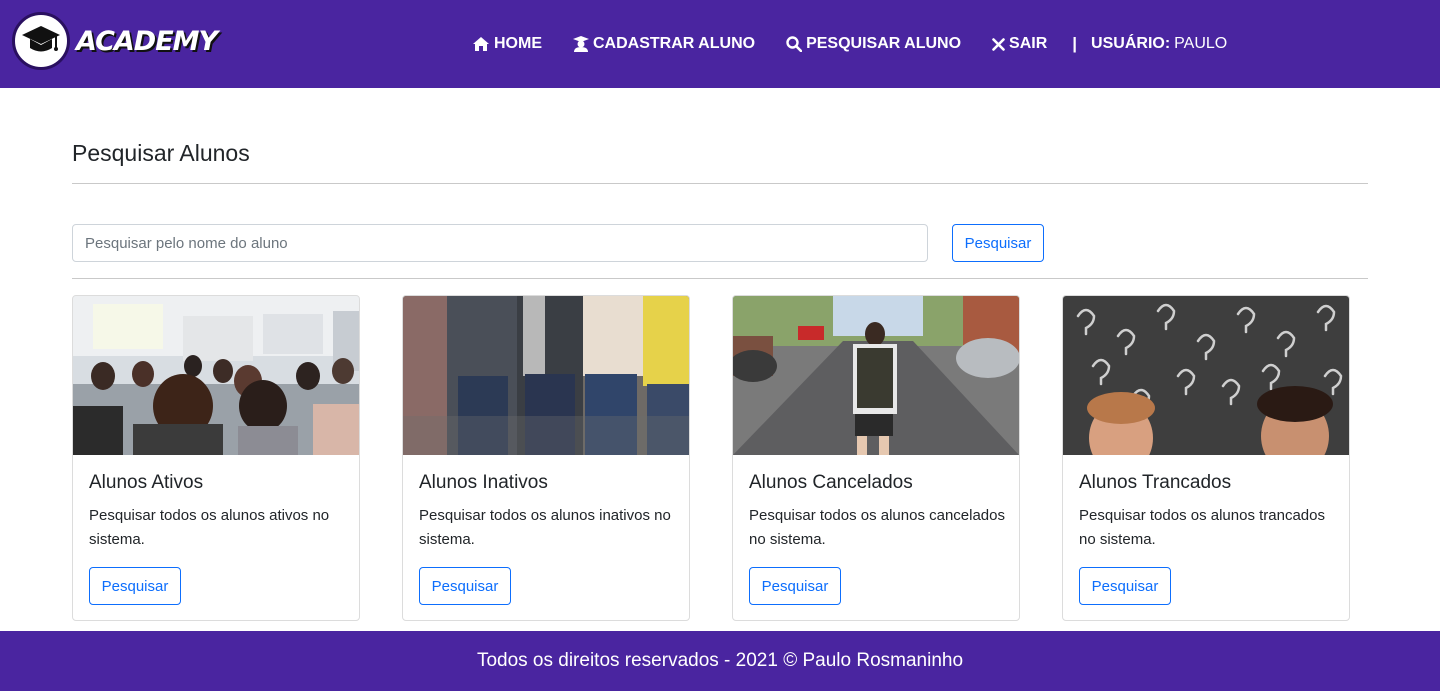  Describe the element at coordinates (884, 43) in the screenshot. I see `nav-pesquisar-label: PESQUISAR ALUNO` at that location.